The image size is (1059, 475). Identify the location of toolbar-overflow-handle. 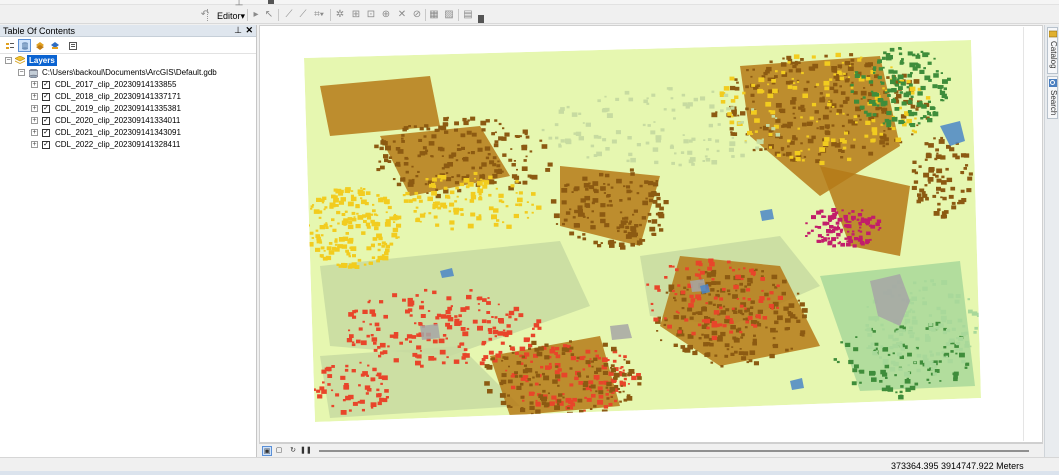
(481, 19).